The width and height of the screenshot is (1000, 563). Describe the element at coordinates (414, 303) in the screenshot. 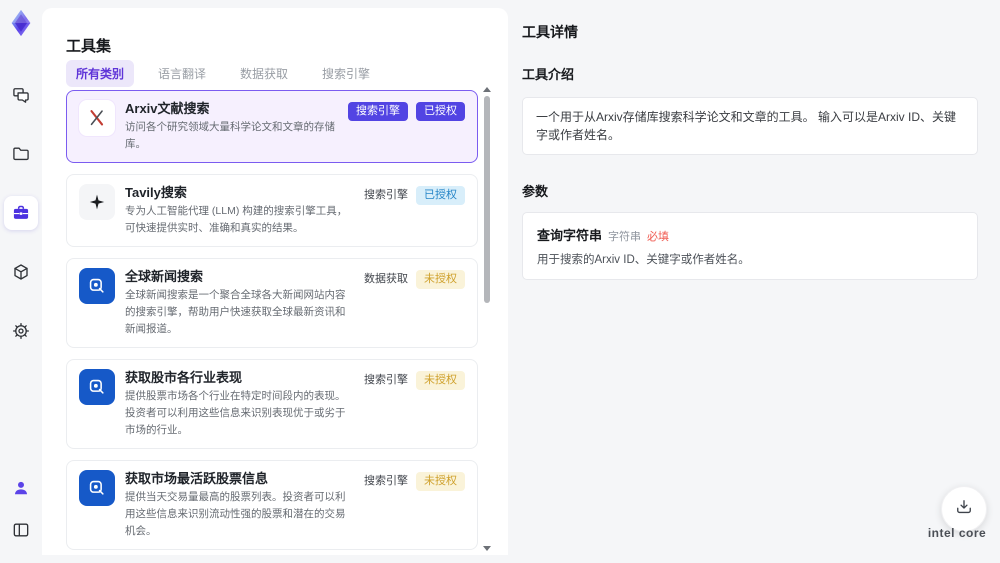

I see `tool-tags: 数据获取 未授权` at that location.